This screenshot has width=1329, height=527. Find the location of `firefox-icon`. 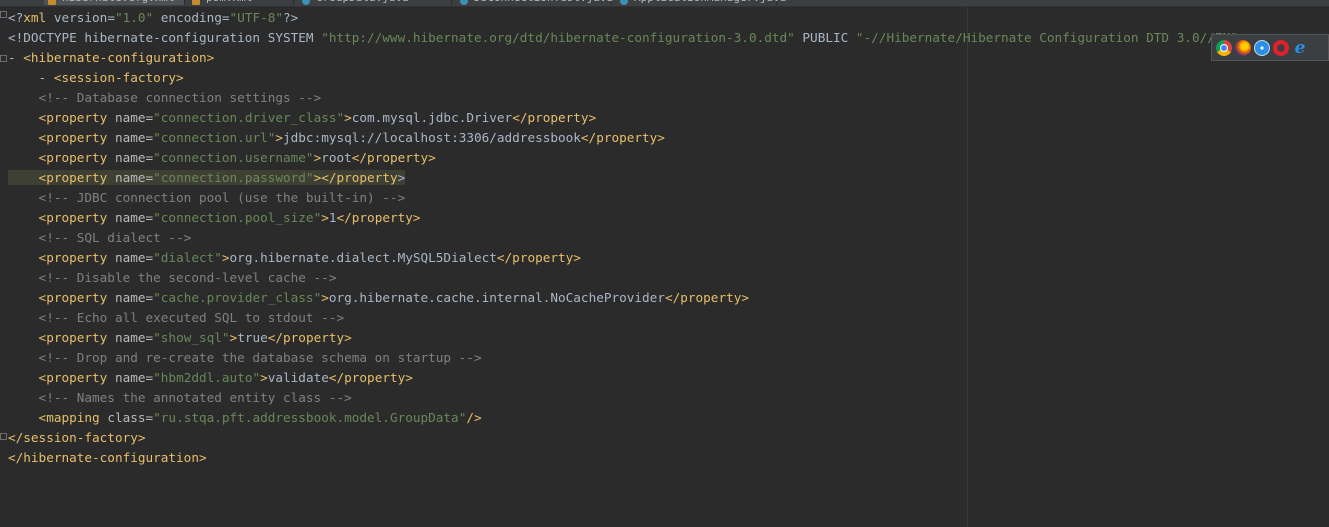

firefox-icon is located at coordinates (1243, 47).